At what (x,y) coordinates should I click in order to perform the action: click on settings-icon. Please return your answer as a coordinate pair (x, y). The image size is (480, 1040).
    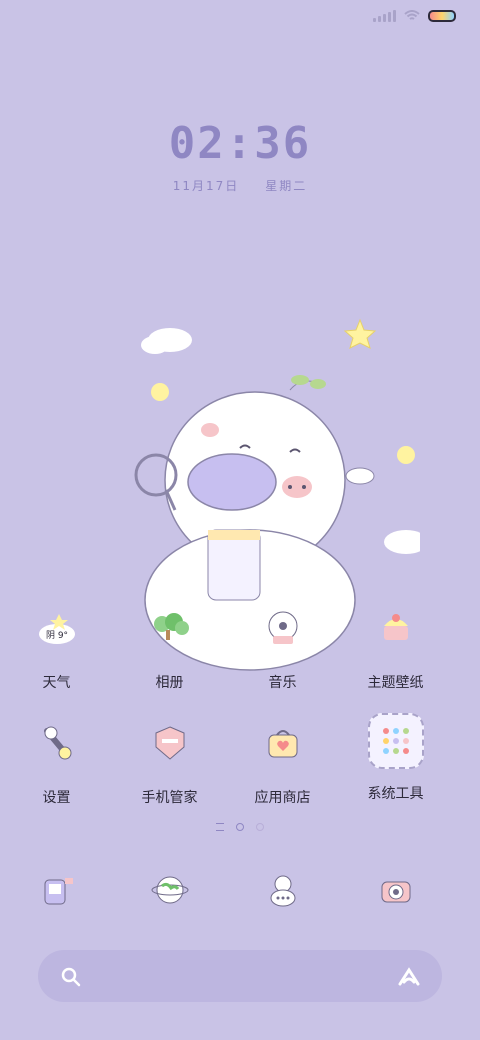
    Looking at the image, I should click on (57, 743).